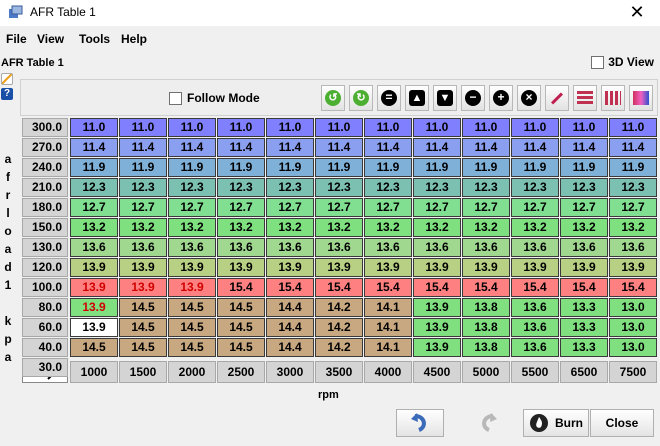  What do you see at coordinates (556, 423) in the screenshot?
I see `burn-button: Burn` at bounding box center [556, 423].